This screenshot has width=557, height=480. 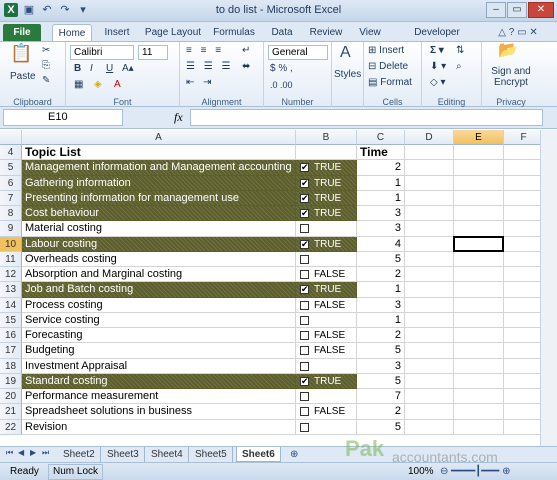 What do you see at coordinates (326, 153) in the screenshot?
I see `cell-b` at bounding box center [326, 153].